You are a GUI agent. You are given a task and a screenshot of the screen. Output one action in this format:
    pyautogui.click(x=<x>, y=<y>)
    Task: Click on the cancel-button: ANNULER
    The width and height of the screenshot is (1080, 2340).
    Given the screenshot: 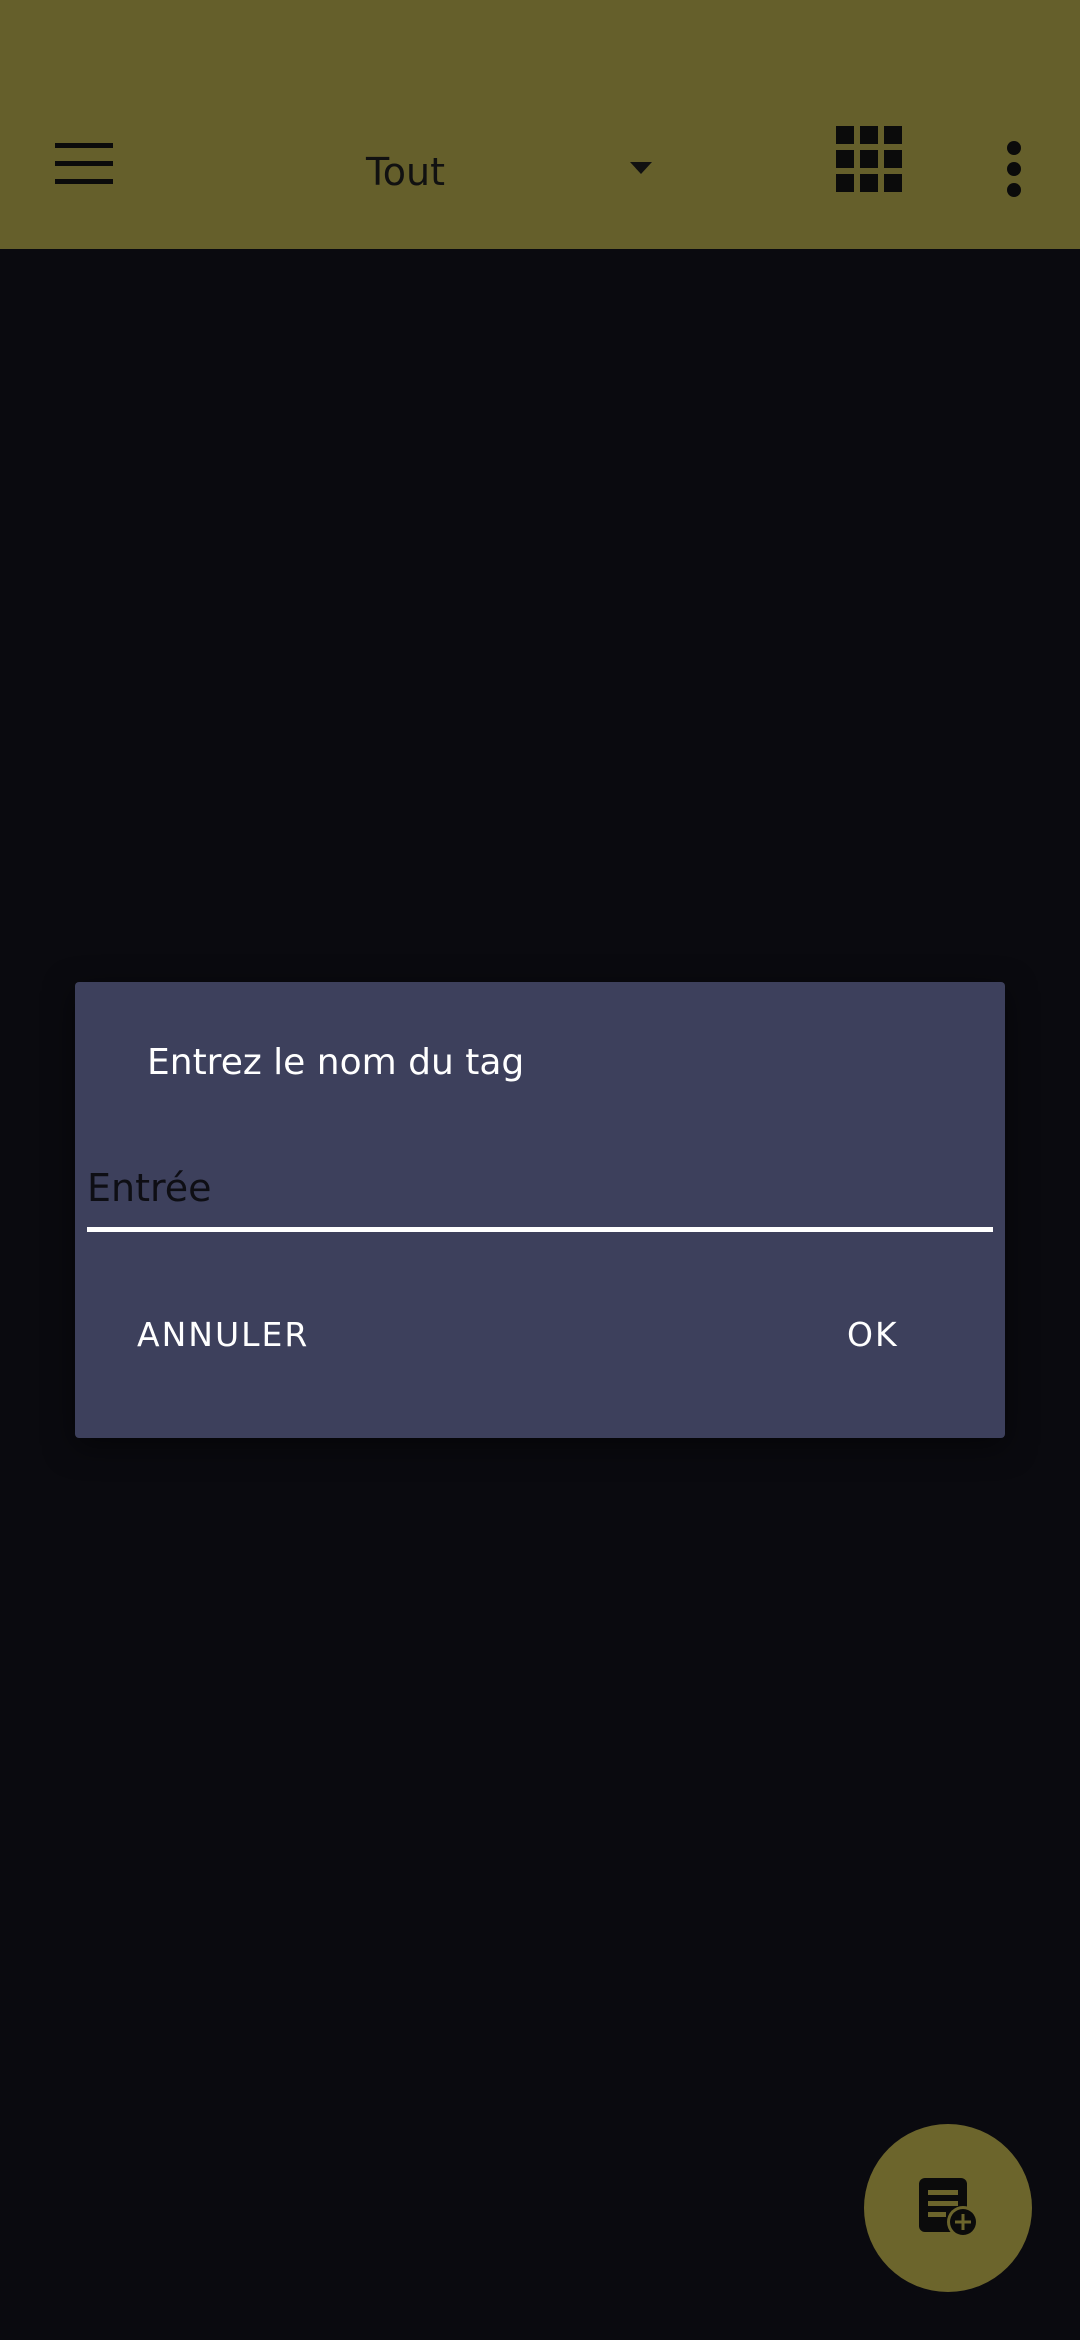 What is the action you would take?
    pyautogui.click(x=223, y=1334)
    